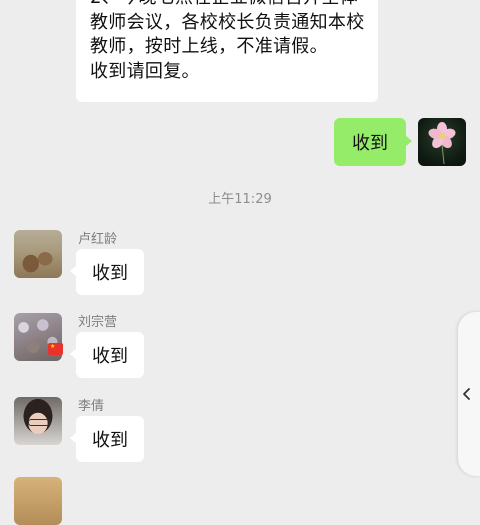 This screenshot has height=525, width=480. What do you see at coordinates (227, 22) in the screenshot?
I see `message-line: 教师会议，各校校长负责通知本校` at bounding box center [227, 22].